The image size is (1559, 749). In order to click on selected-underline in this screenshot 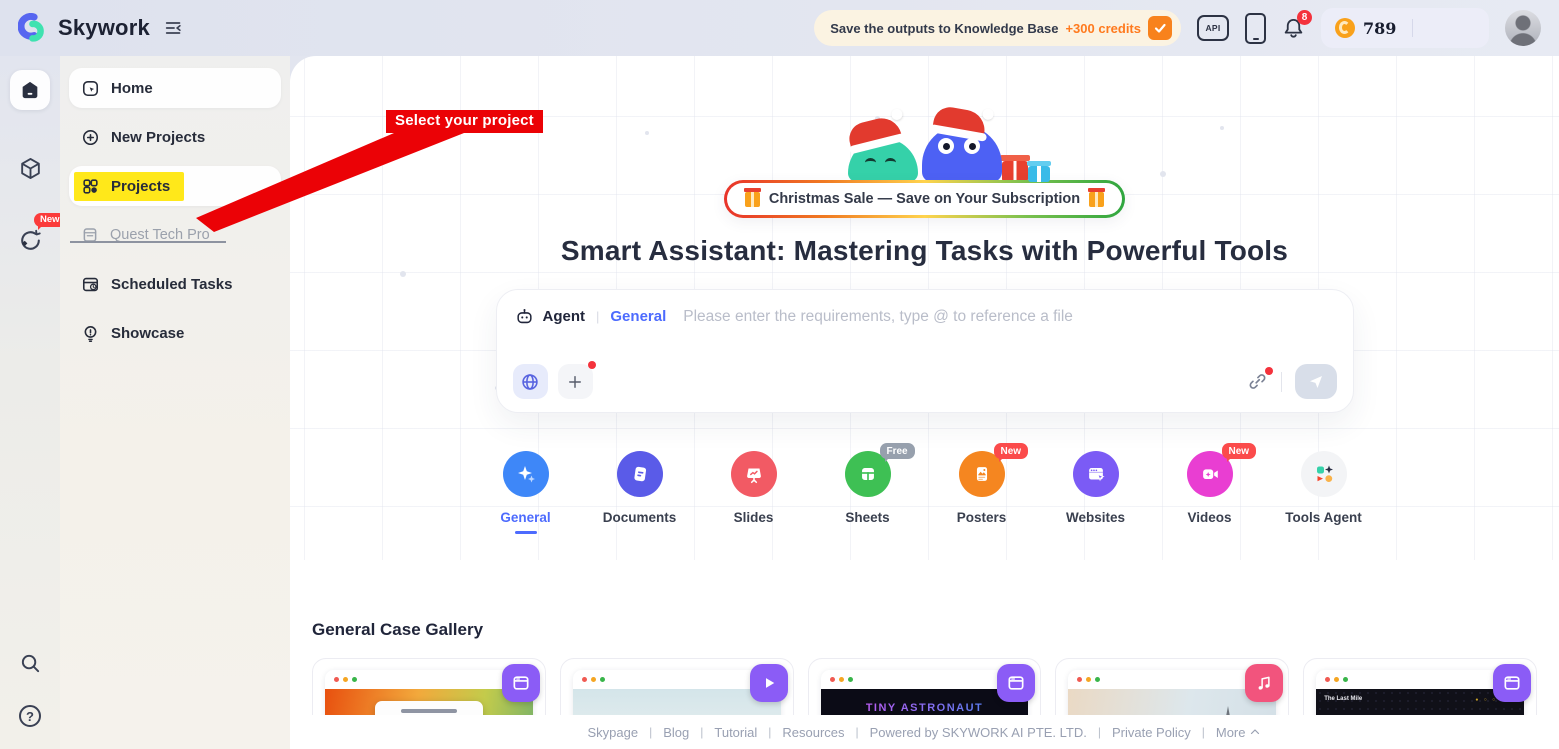, I will do `click(525, 532)`.